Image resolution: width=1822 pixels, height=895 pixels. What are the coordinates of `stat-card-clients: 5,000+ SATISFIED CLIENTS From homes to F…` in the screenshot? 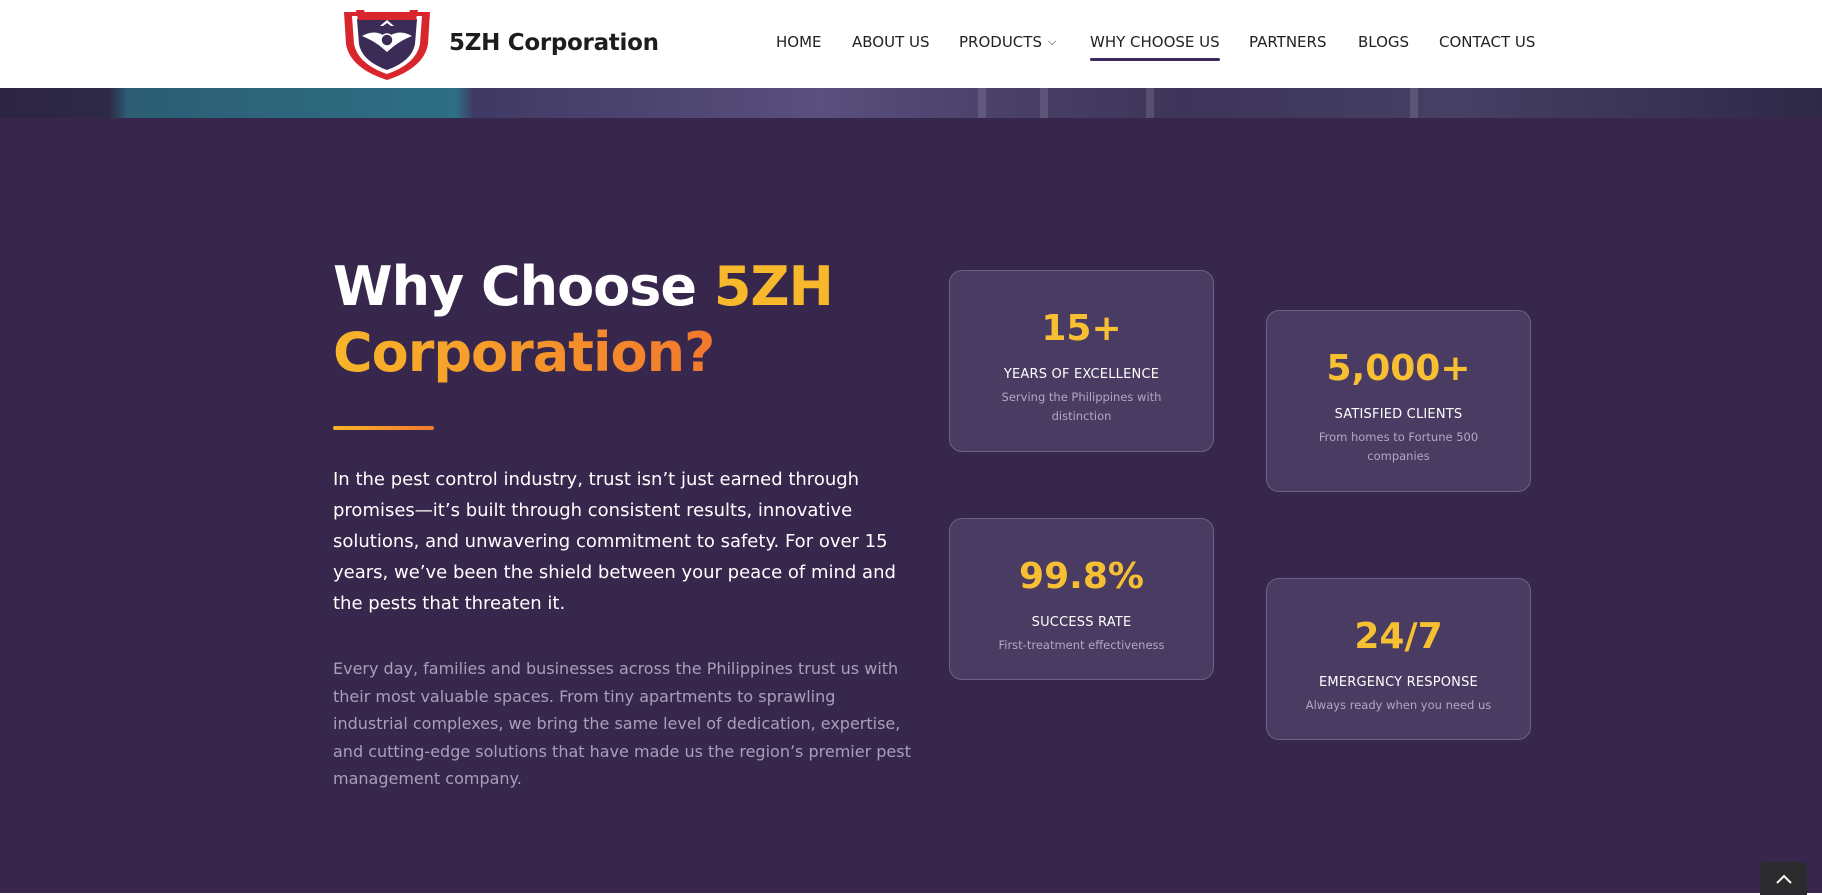 It's located at (1398, 401).